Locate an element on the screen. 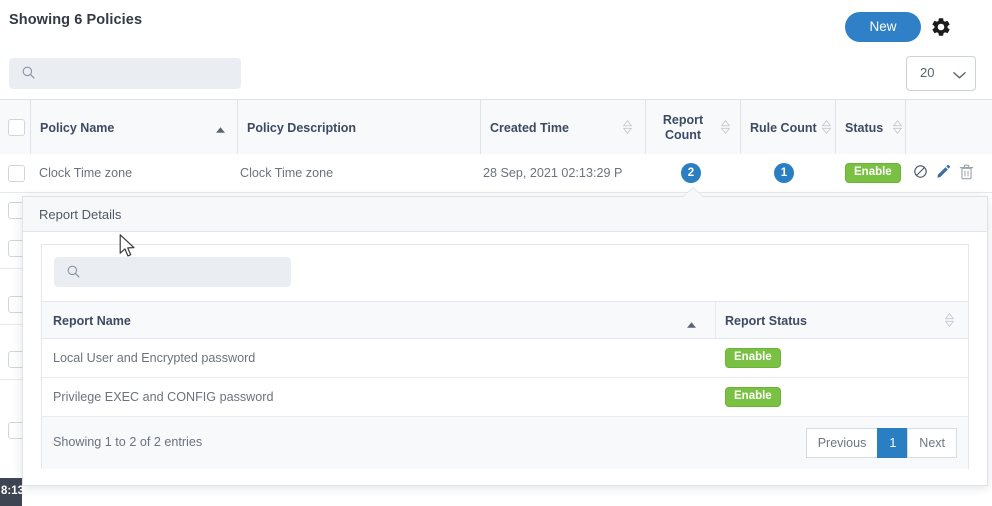  page-size-select: 20 is located at coordinates (941, 73).